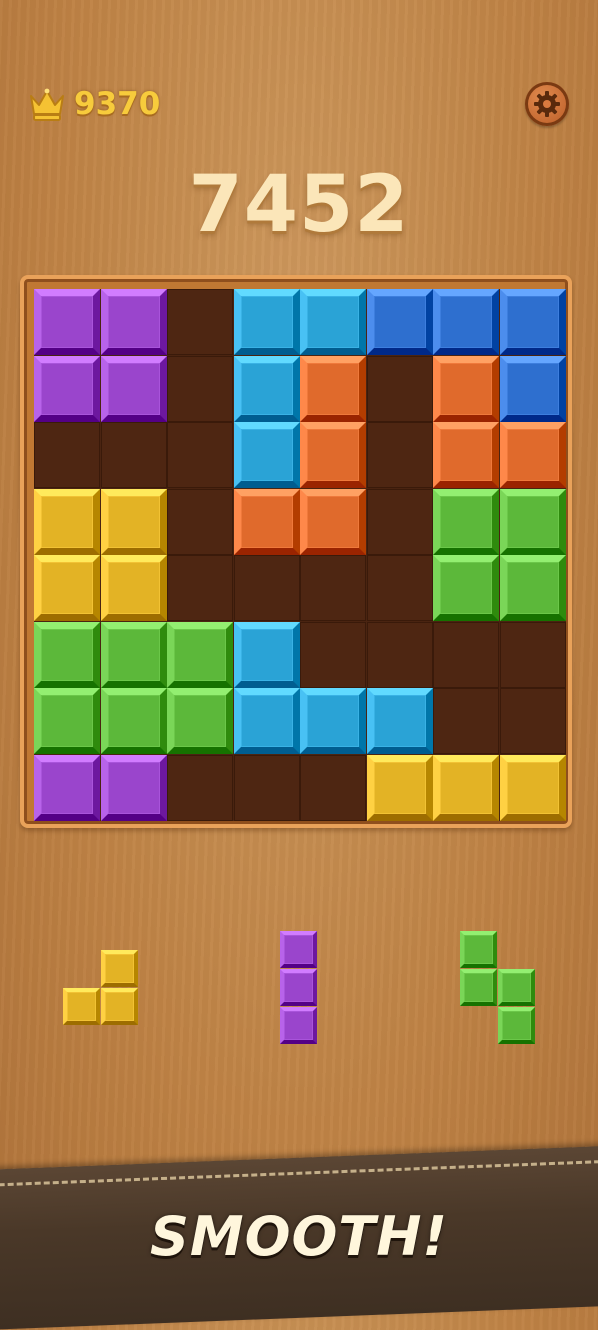  Describe the element at coordinates (47, 104) in the screenshot. I see `crown-icon` at that location.